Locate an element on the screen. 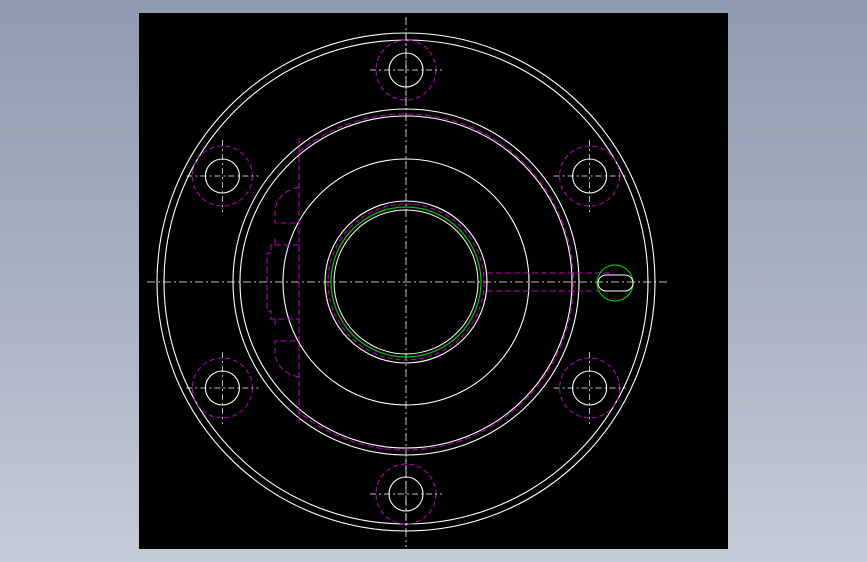 This screenshot has width=867, height=562. hidden-pocket-lower is located at coordinates (287, 359).